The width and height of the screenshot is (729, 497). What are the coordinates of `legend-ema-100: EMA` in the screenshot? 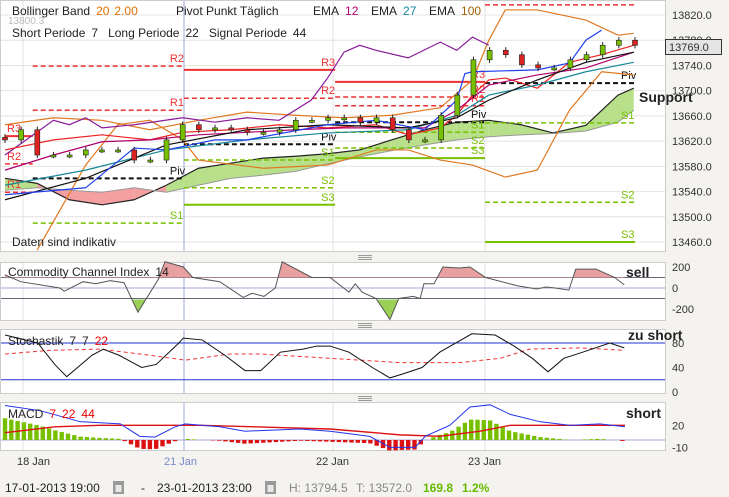 It's located at (442, 11).